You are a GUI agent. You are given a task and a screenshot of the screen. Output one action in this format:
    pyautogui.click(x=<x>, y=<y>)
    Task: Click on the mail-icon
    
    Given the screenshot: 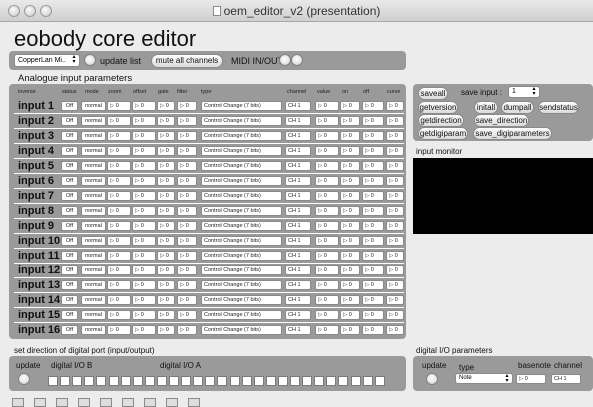 What is the action you would take?
    pyautogui.click(x=84, y=402)
    